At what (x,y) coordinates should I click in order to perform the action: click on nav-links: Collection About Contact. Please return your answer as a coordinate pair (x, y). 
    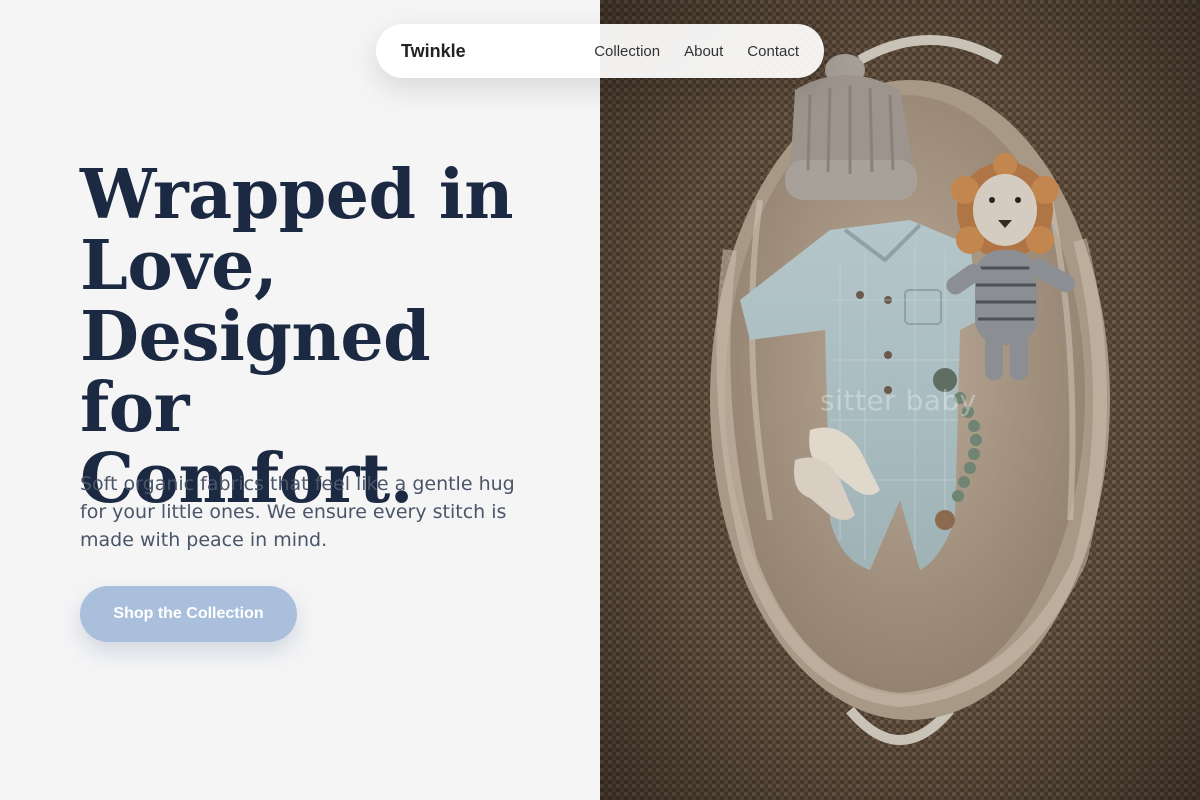
    Looking at the image, I should click on (696, 51).